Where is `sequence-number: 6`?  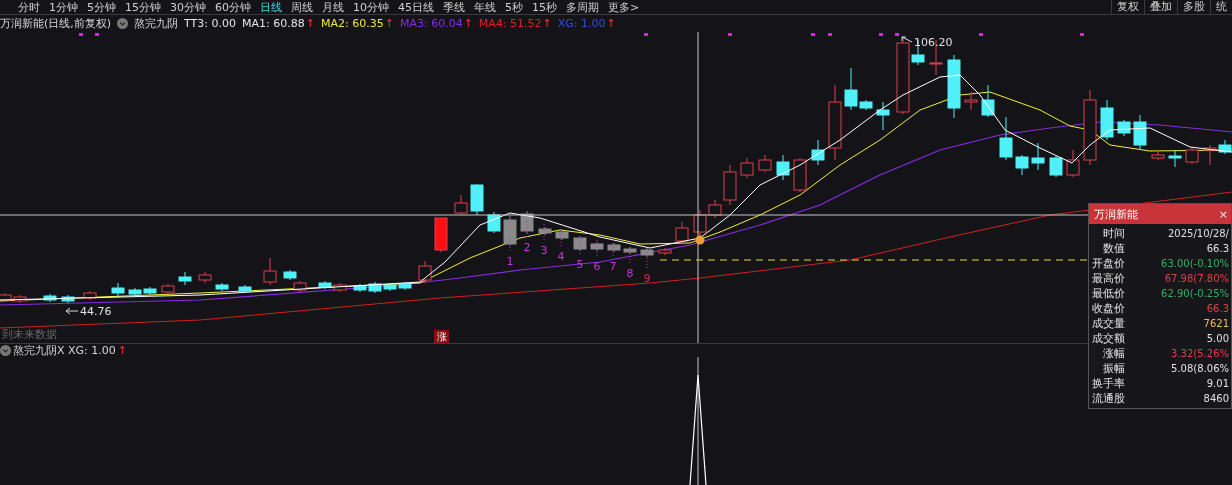 sequence-number: 6 is located at coordinates (597, 266).